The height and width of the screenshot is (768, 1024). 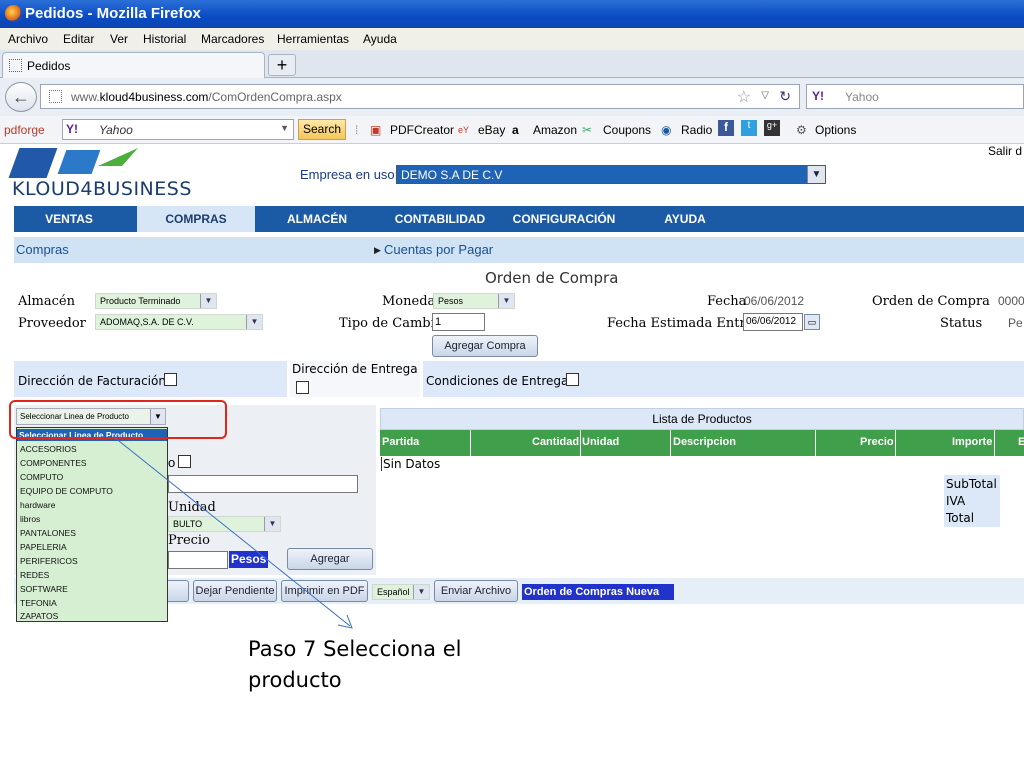 I want to click on annotation-text: Paso 7 Selecciona el producto, so click(x=354, y=665).